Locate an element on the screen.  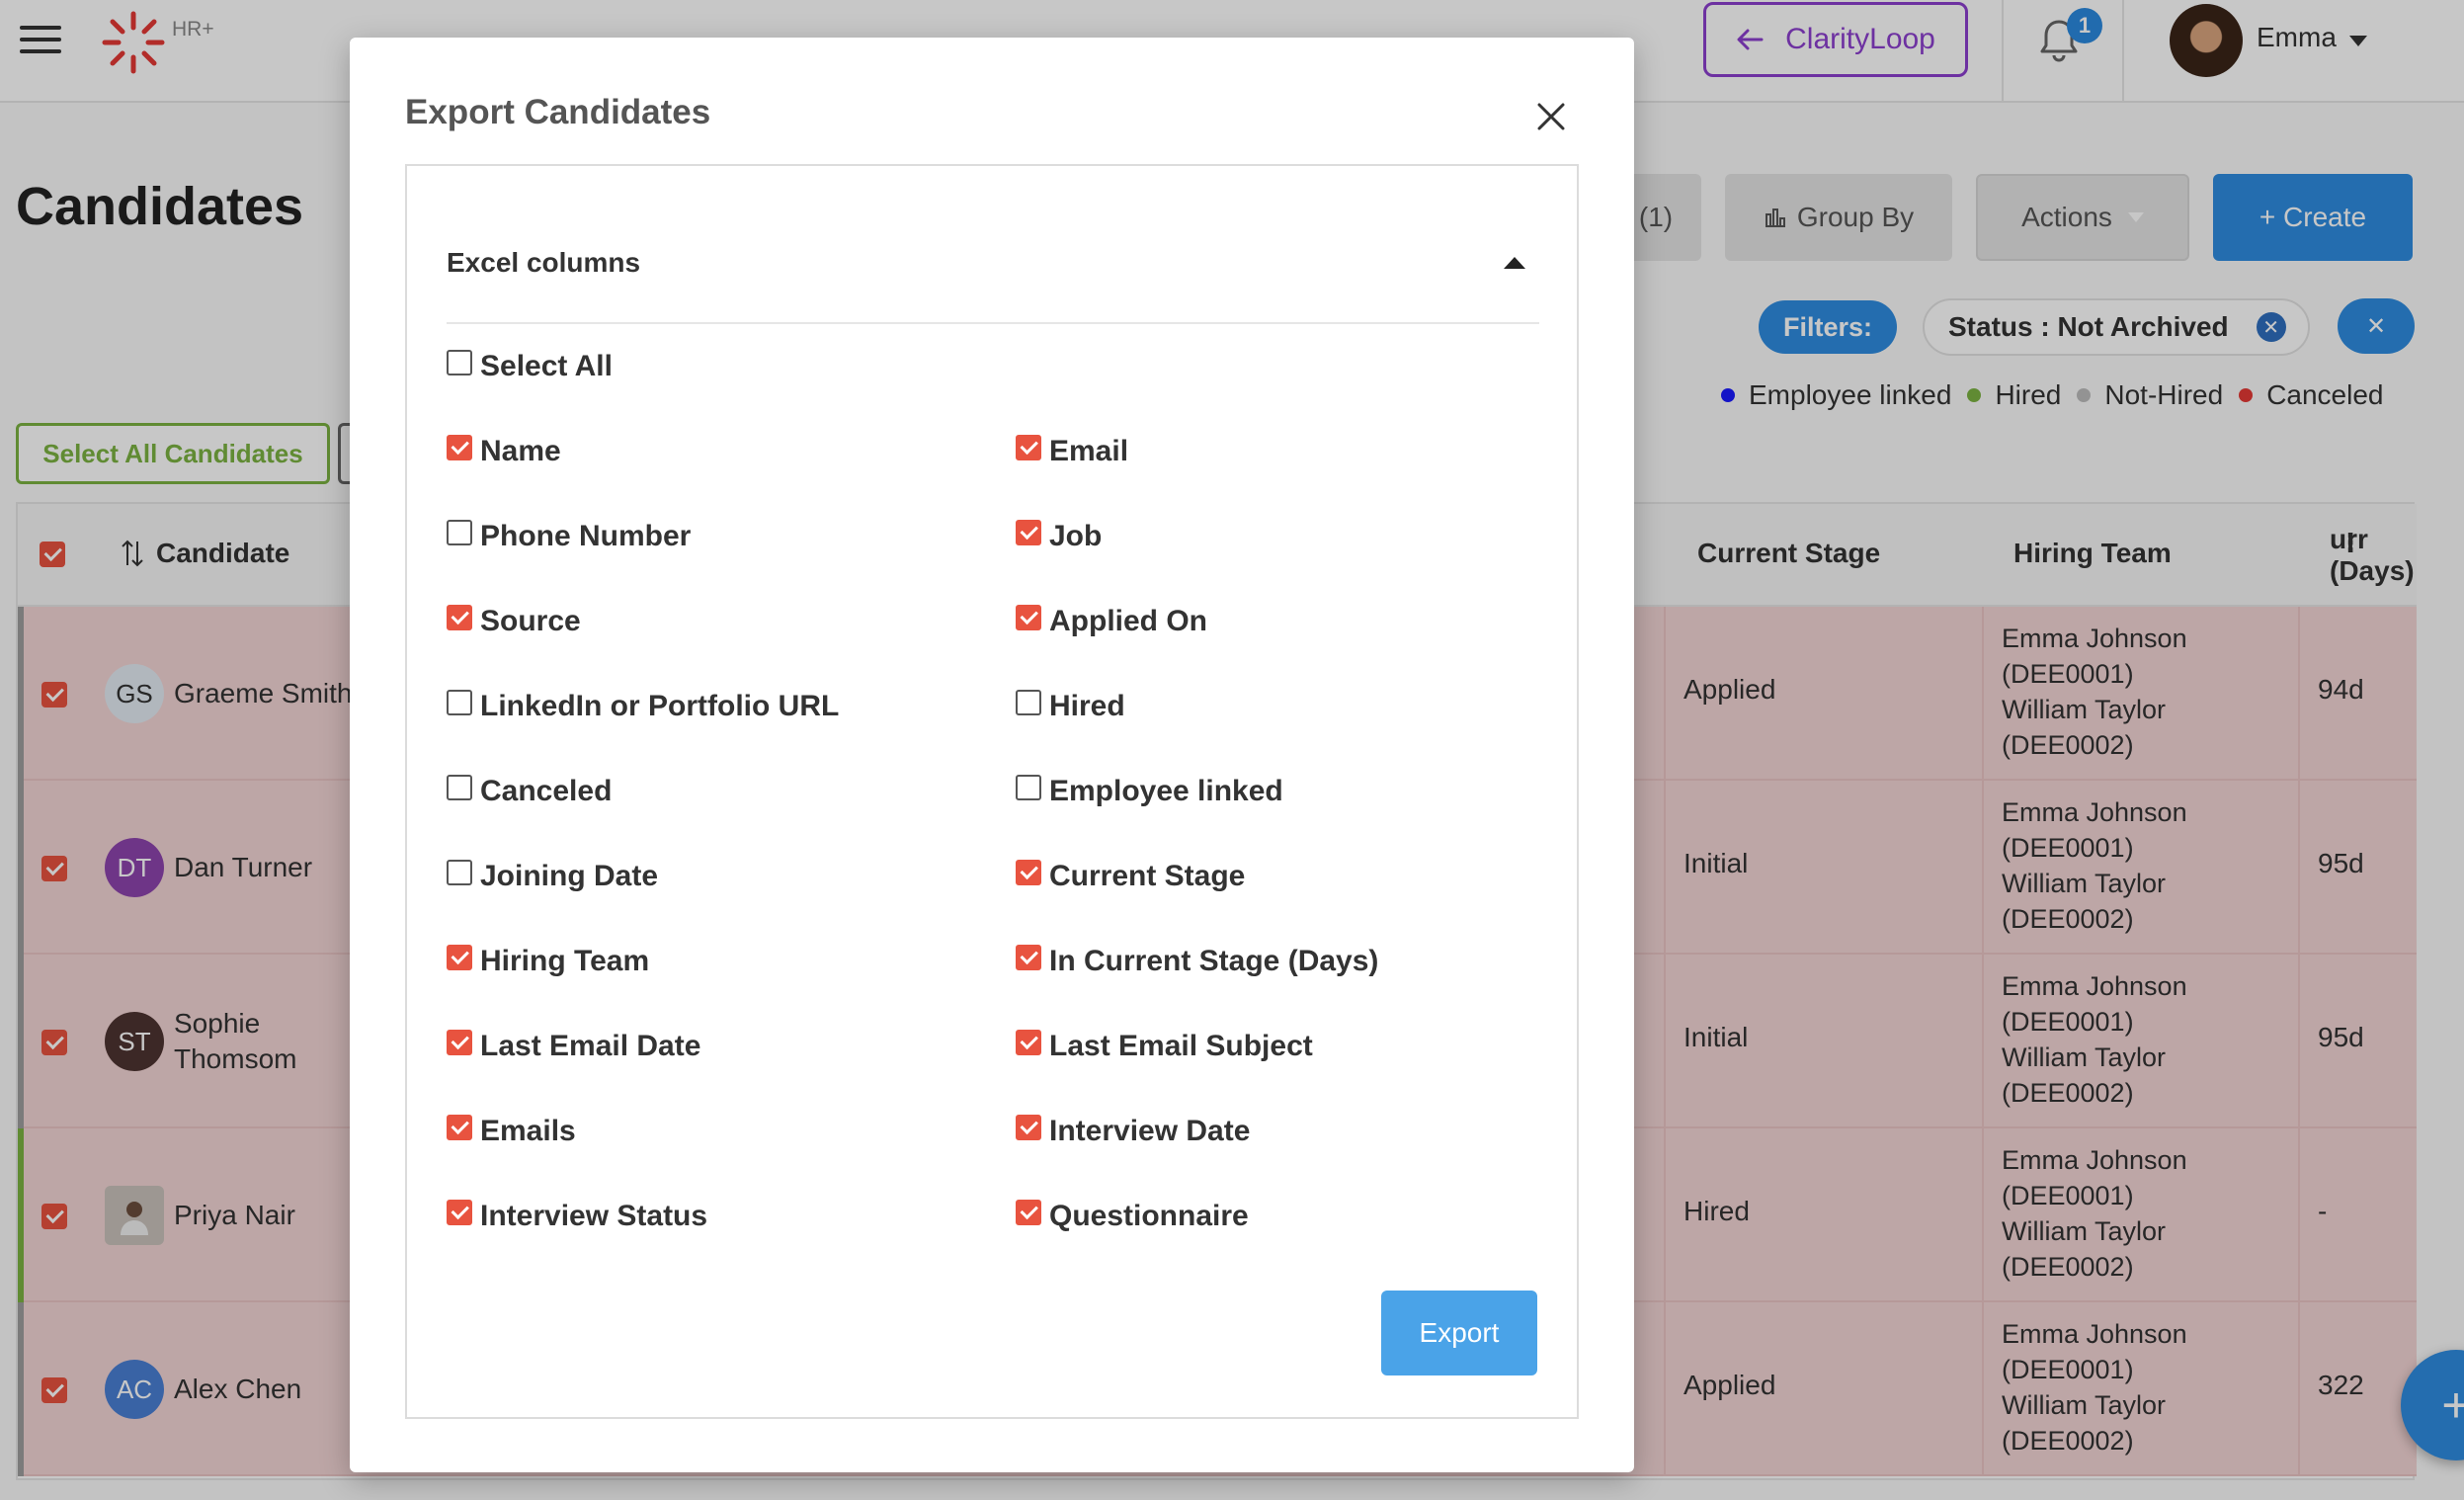
option-label: Questionnaire is located at coordinates (1149, 1216).